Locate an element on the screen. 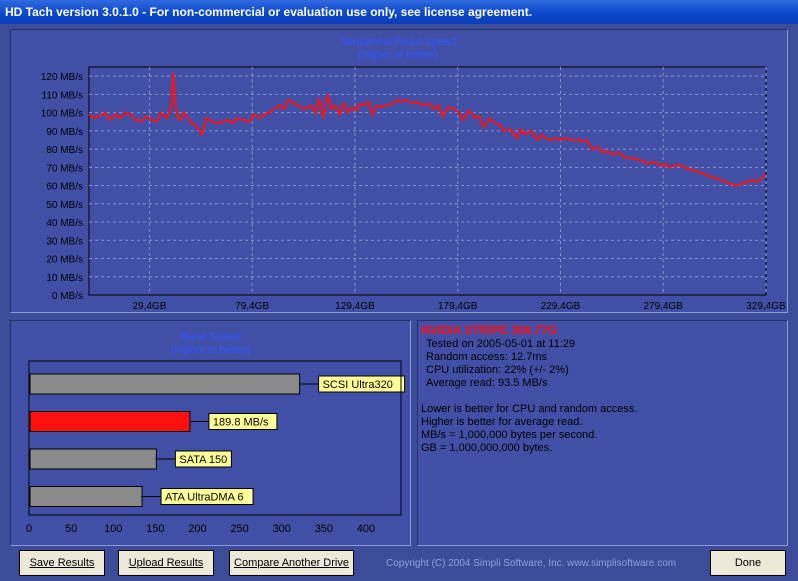 This screenshot has width=798, height=581. compare-drive-label: Compare Another Drive is located at coordinates (291, 563).